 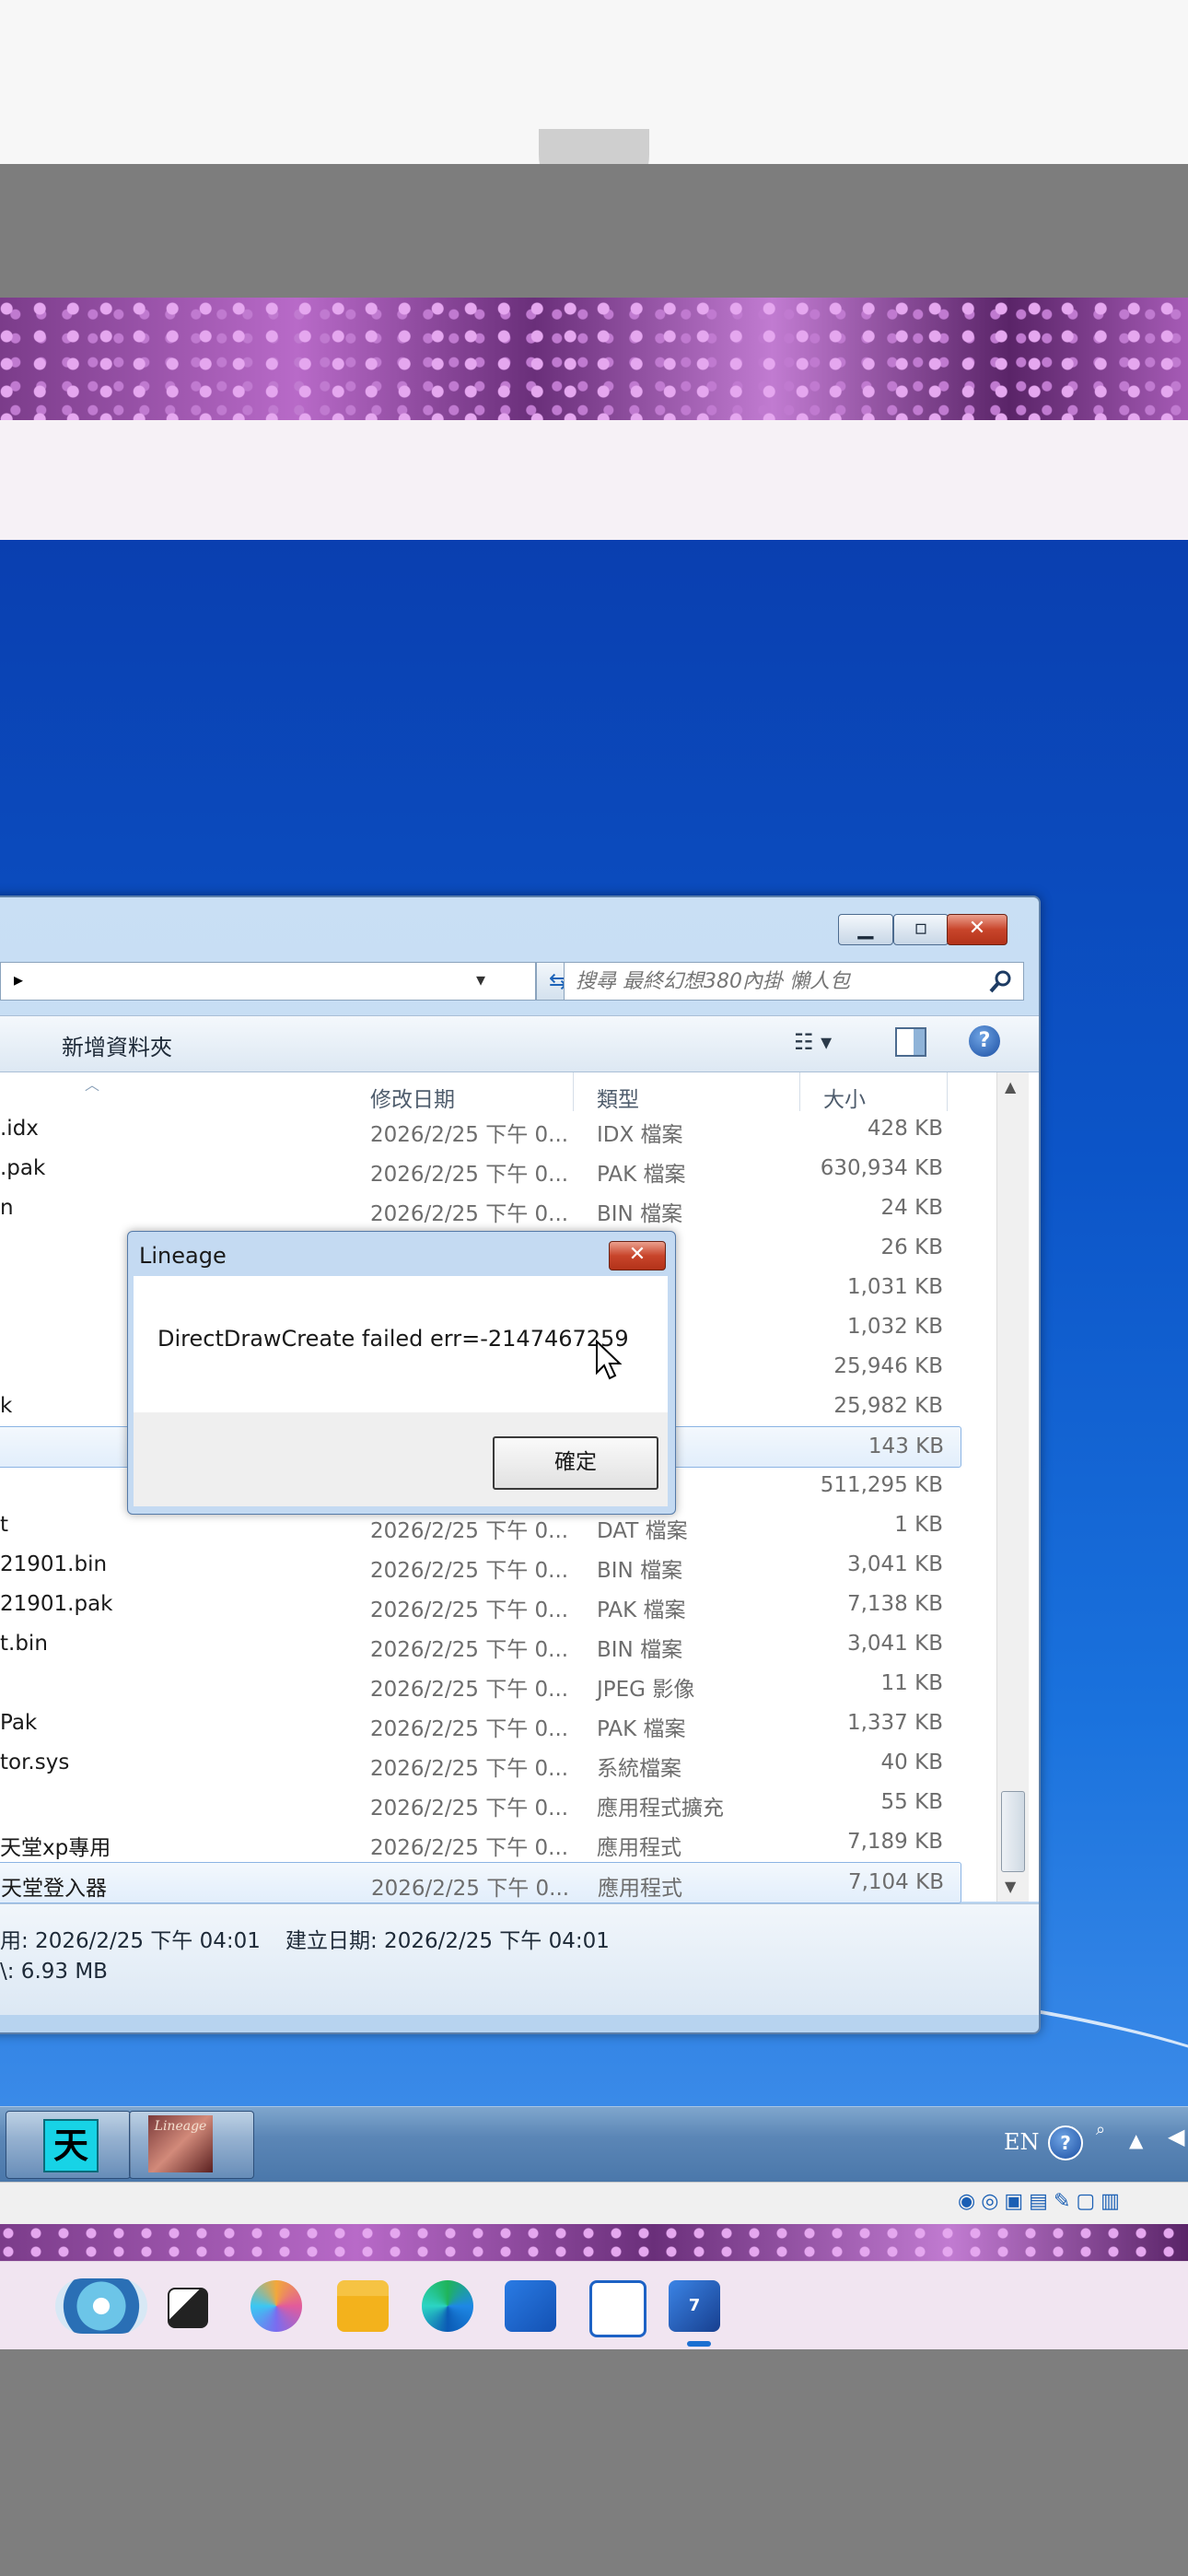 I want to click on close-button: ✕, so click(x=977, y=929).